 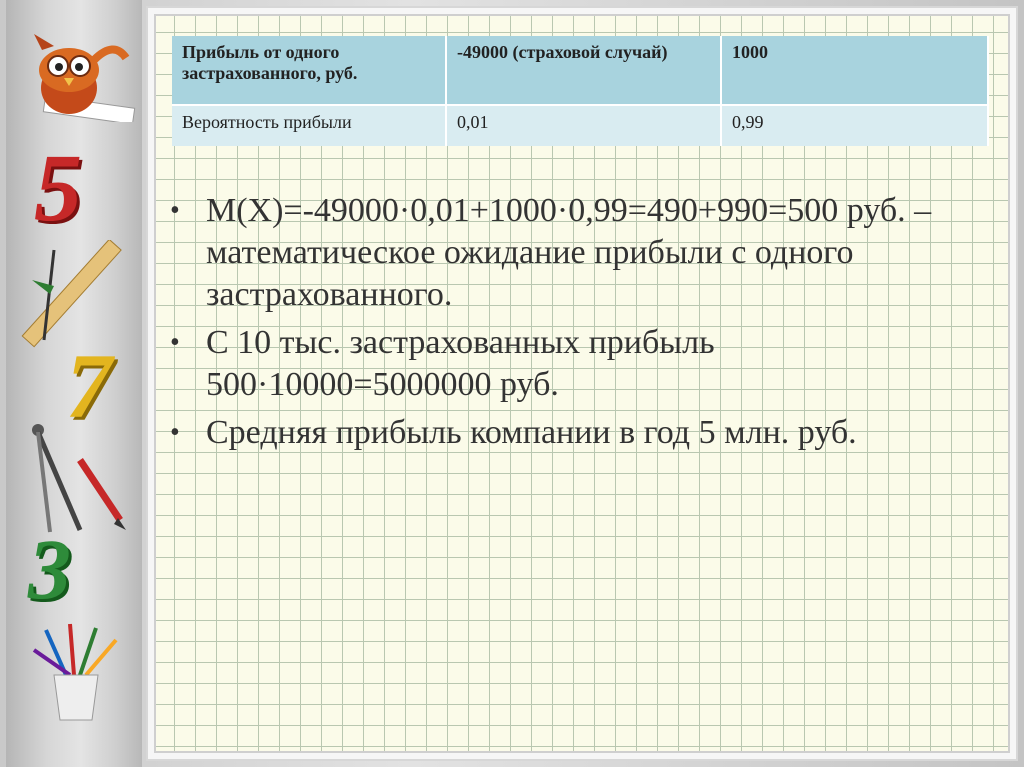 What do you see at coordinates (58, 187) in the screenshot?
I see `digit-five: 5` at bounding box center [58, 187].